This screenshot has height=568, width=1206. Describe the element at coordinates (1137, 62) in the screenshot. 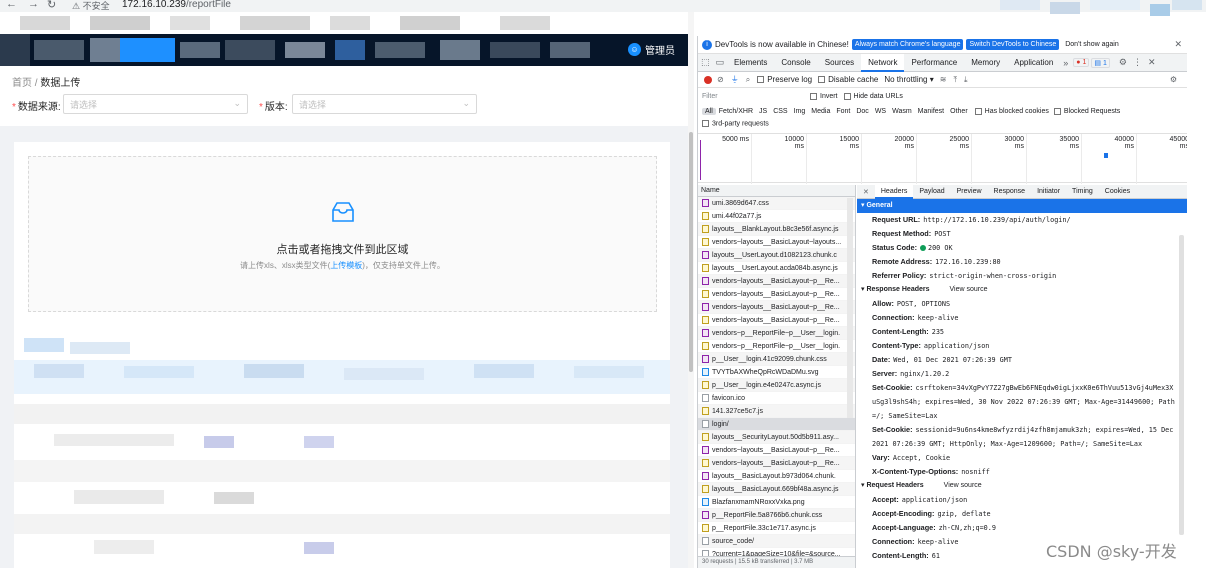

I see `kebab-menu-icon: ⋮` at that location.